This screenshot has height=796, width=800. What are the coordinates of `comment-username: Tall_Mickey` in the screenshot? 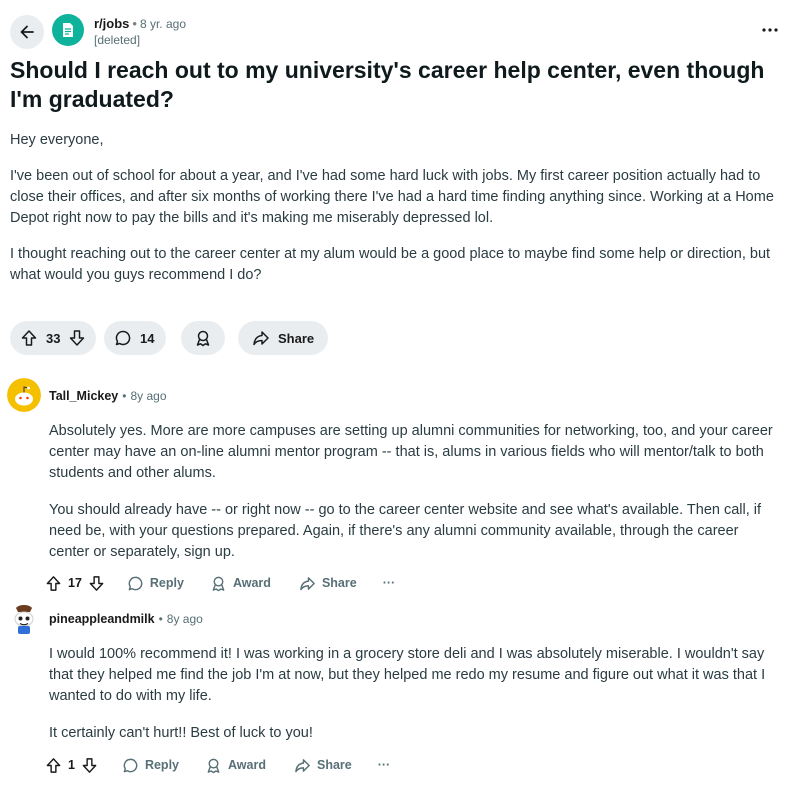 It's located at (83, 396).